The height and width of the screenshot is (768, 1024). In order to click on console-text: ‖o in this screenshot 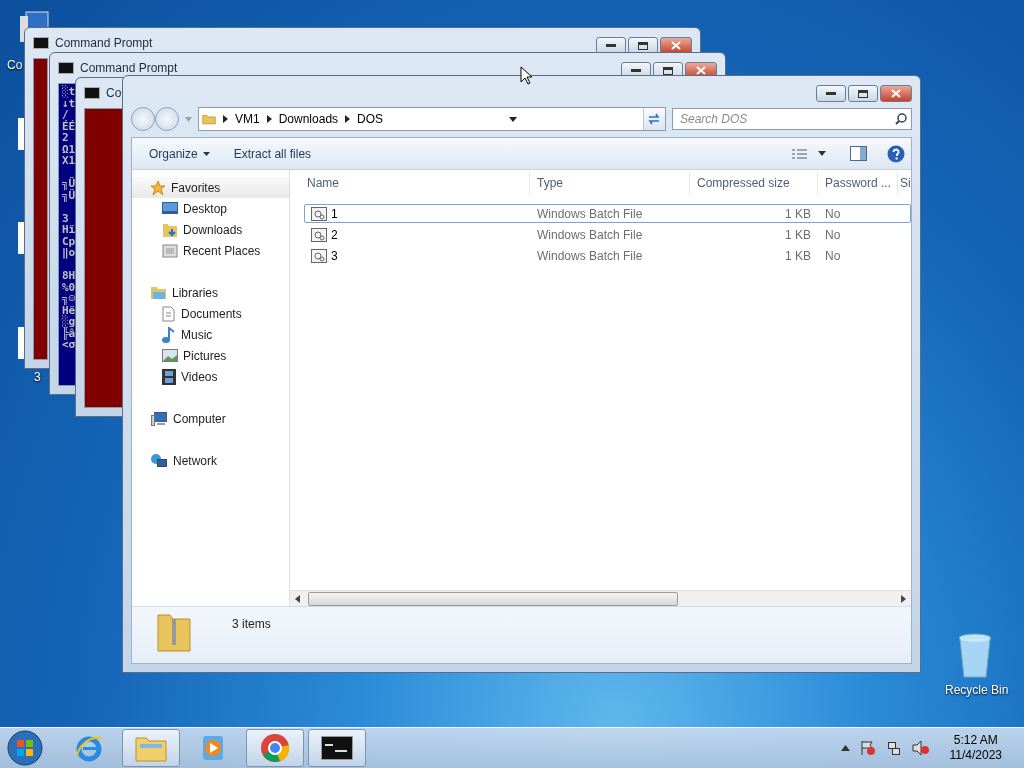, I will do `click(69, 253)`.